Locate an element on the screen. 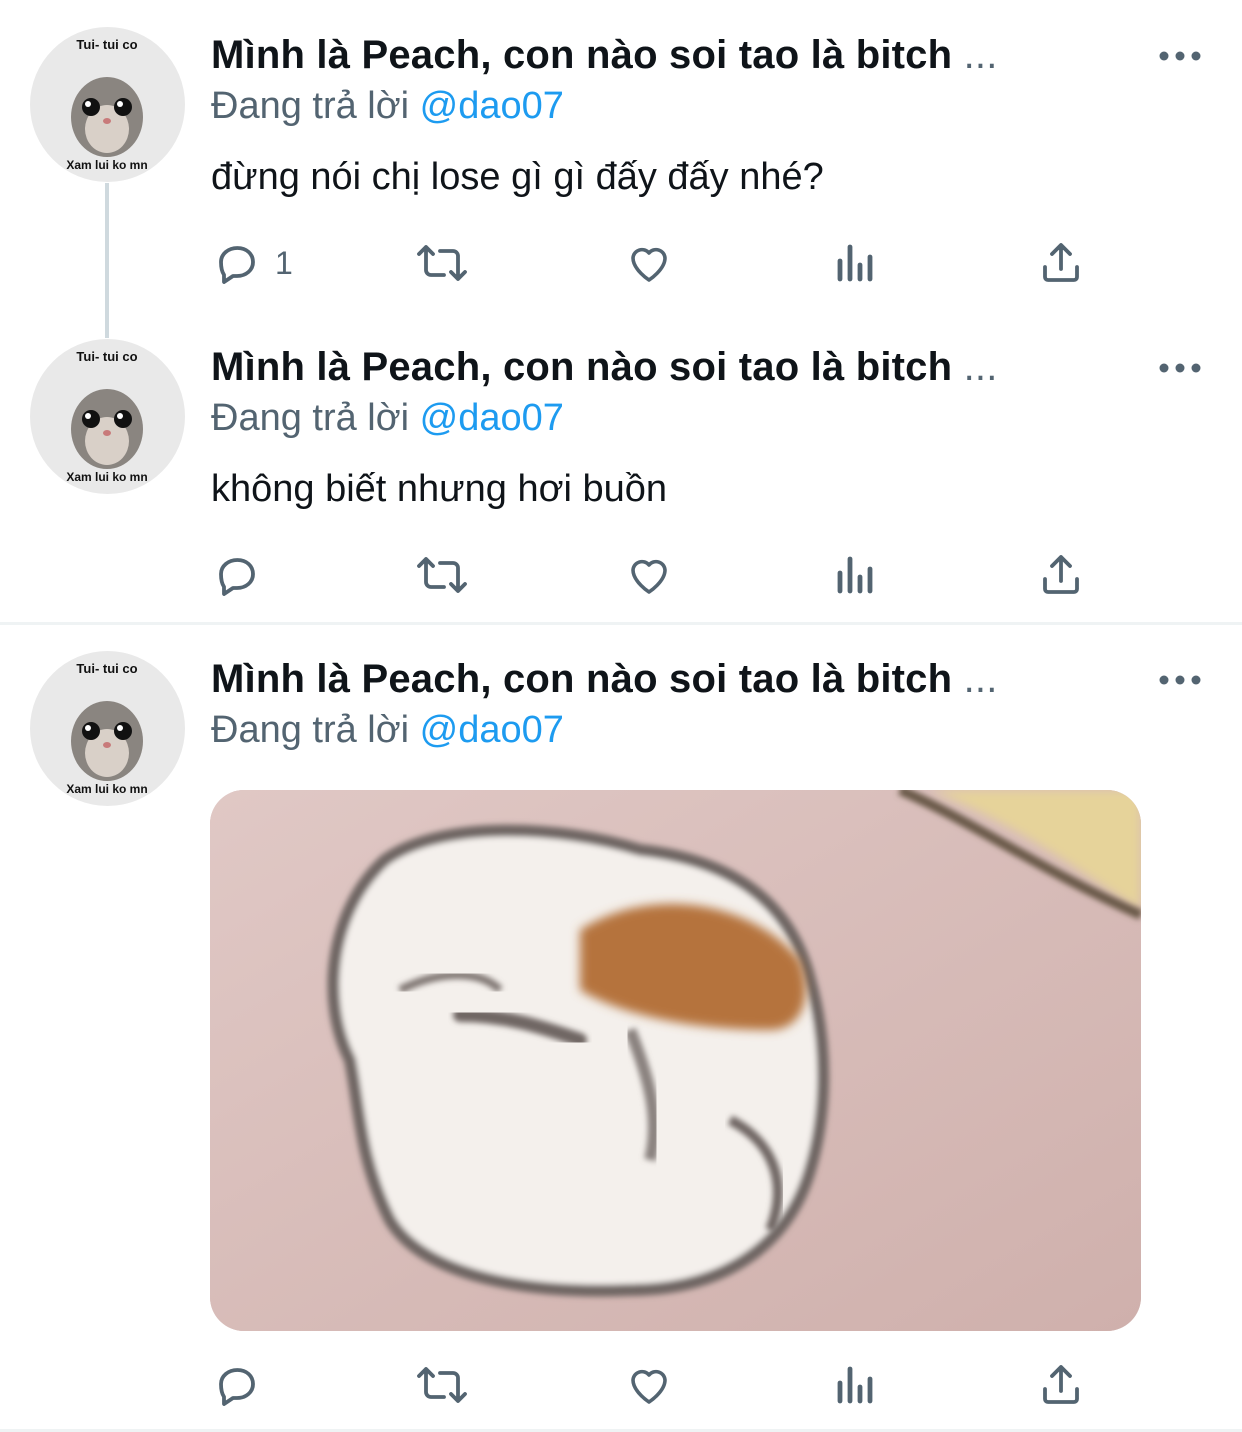  reply-button: 1 is located at coordinates (253, 263).